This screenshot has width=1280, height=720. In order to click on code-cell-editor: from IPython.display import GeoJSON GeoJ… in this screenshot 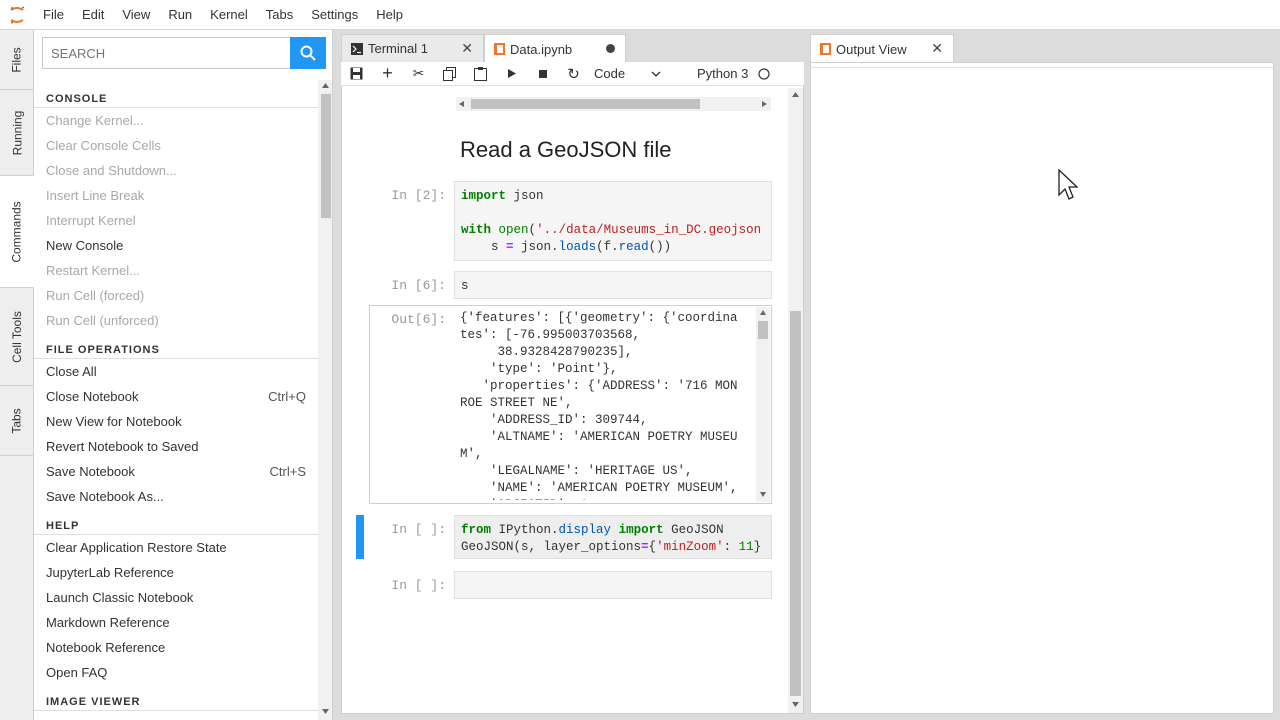, I will do `click(613, 537)`.